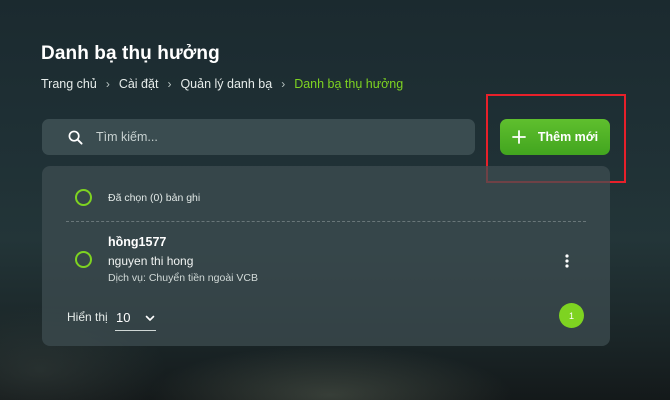 The width and height of the screenshot is (670, 400). Describe the element at coordinates (135, 318) in the screenshot. I see `page-size-select: 10` at that location.